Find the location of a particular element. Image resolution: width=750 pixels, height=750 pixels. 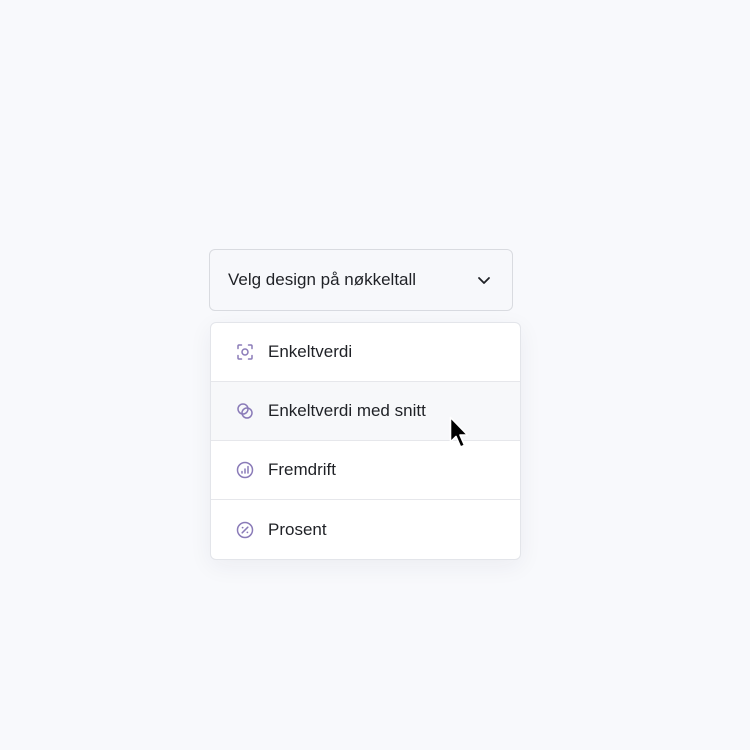

option-enkeltverdi-med-snitt: Enkeltverdi med snitt is located at coordinates (365, 411).